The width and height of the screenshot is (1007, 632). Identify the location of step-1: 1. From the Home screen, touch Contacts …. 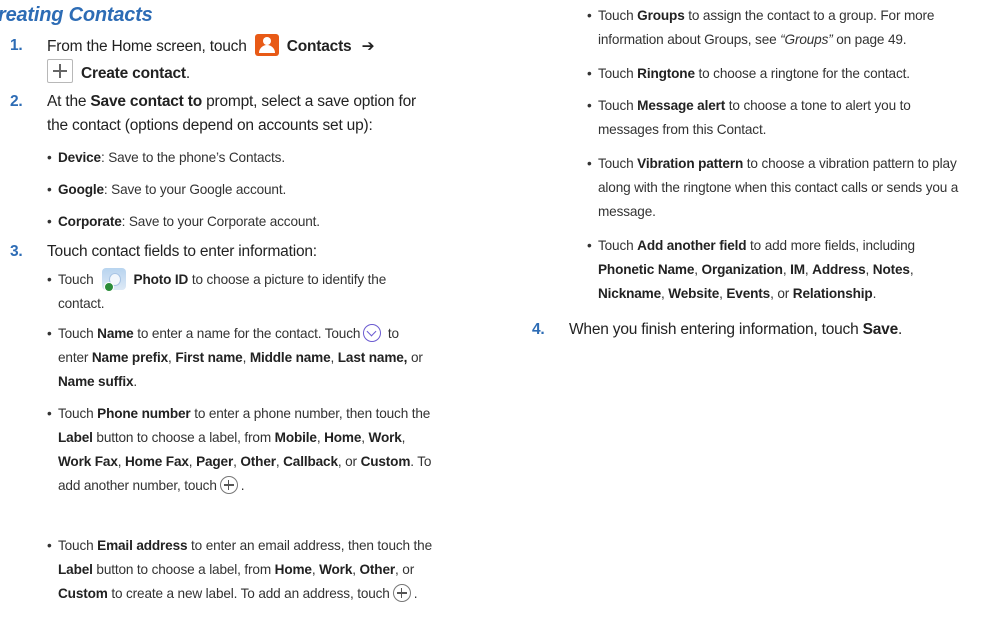
(260, 60).